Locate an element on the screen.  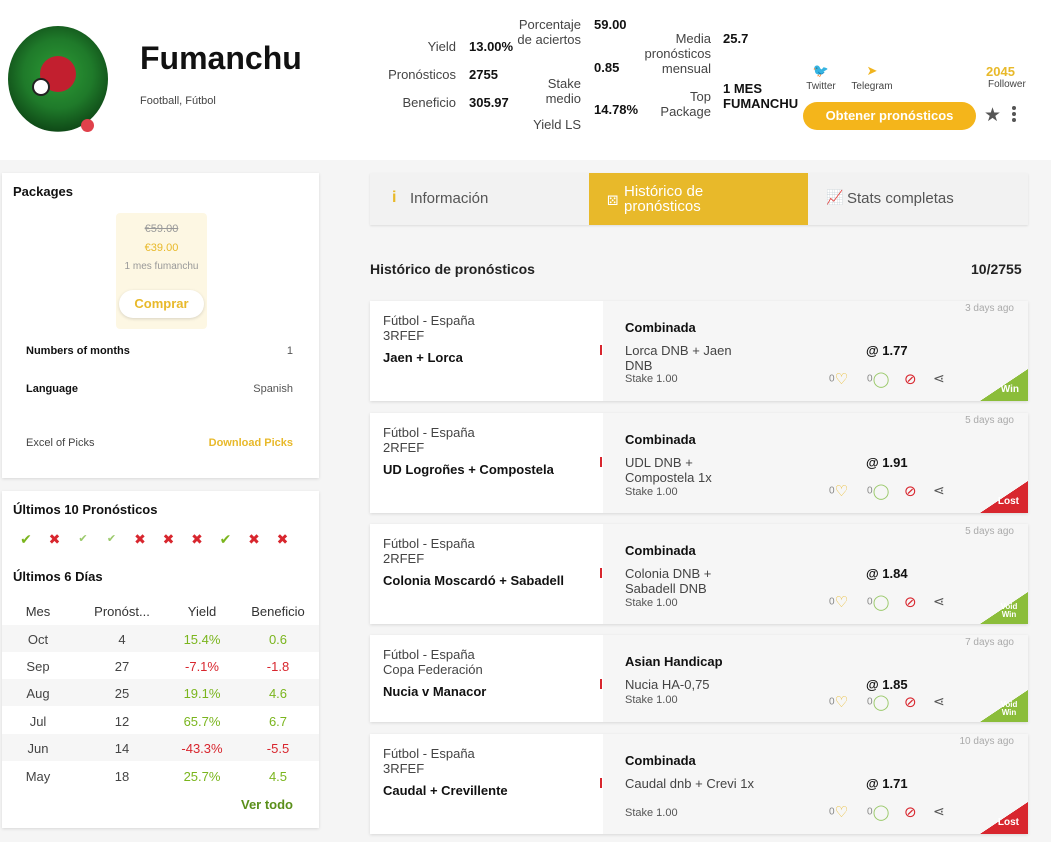
row-picks: 14 is located at coordinates (122, 748).